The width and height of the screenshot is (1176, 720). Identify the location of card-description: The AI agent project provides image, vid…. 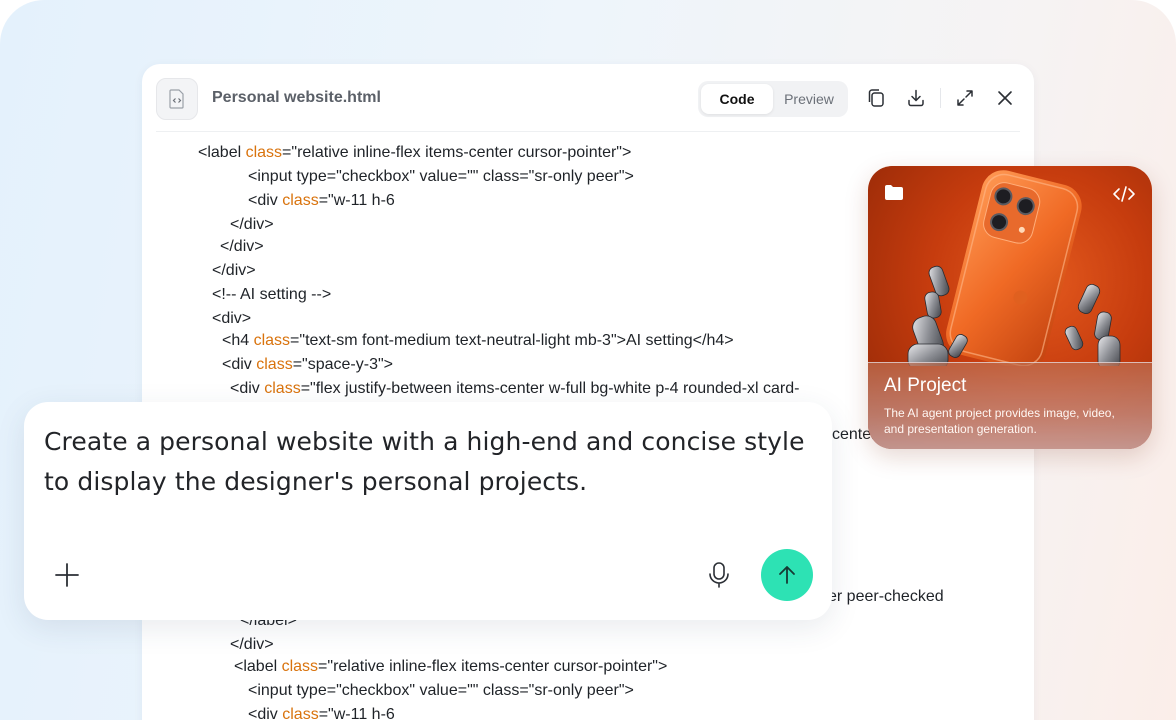
(999, 421).